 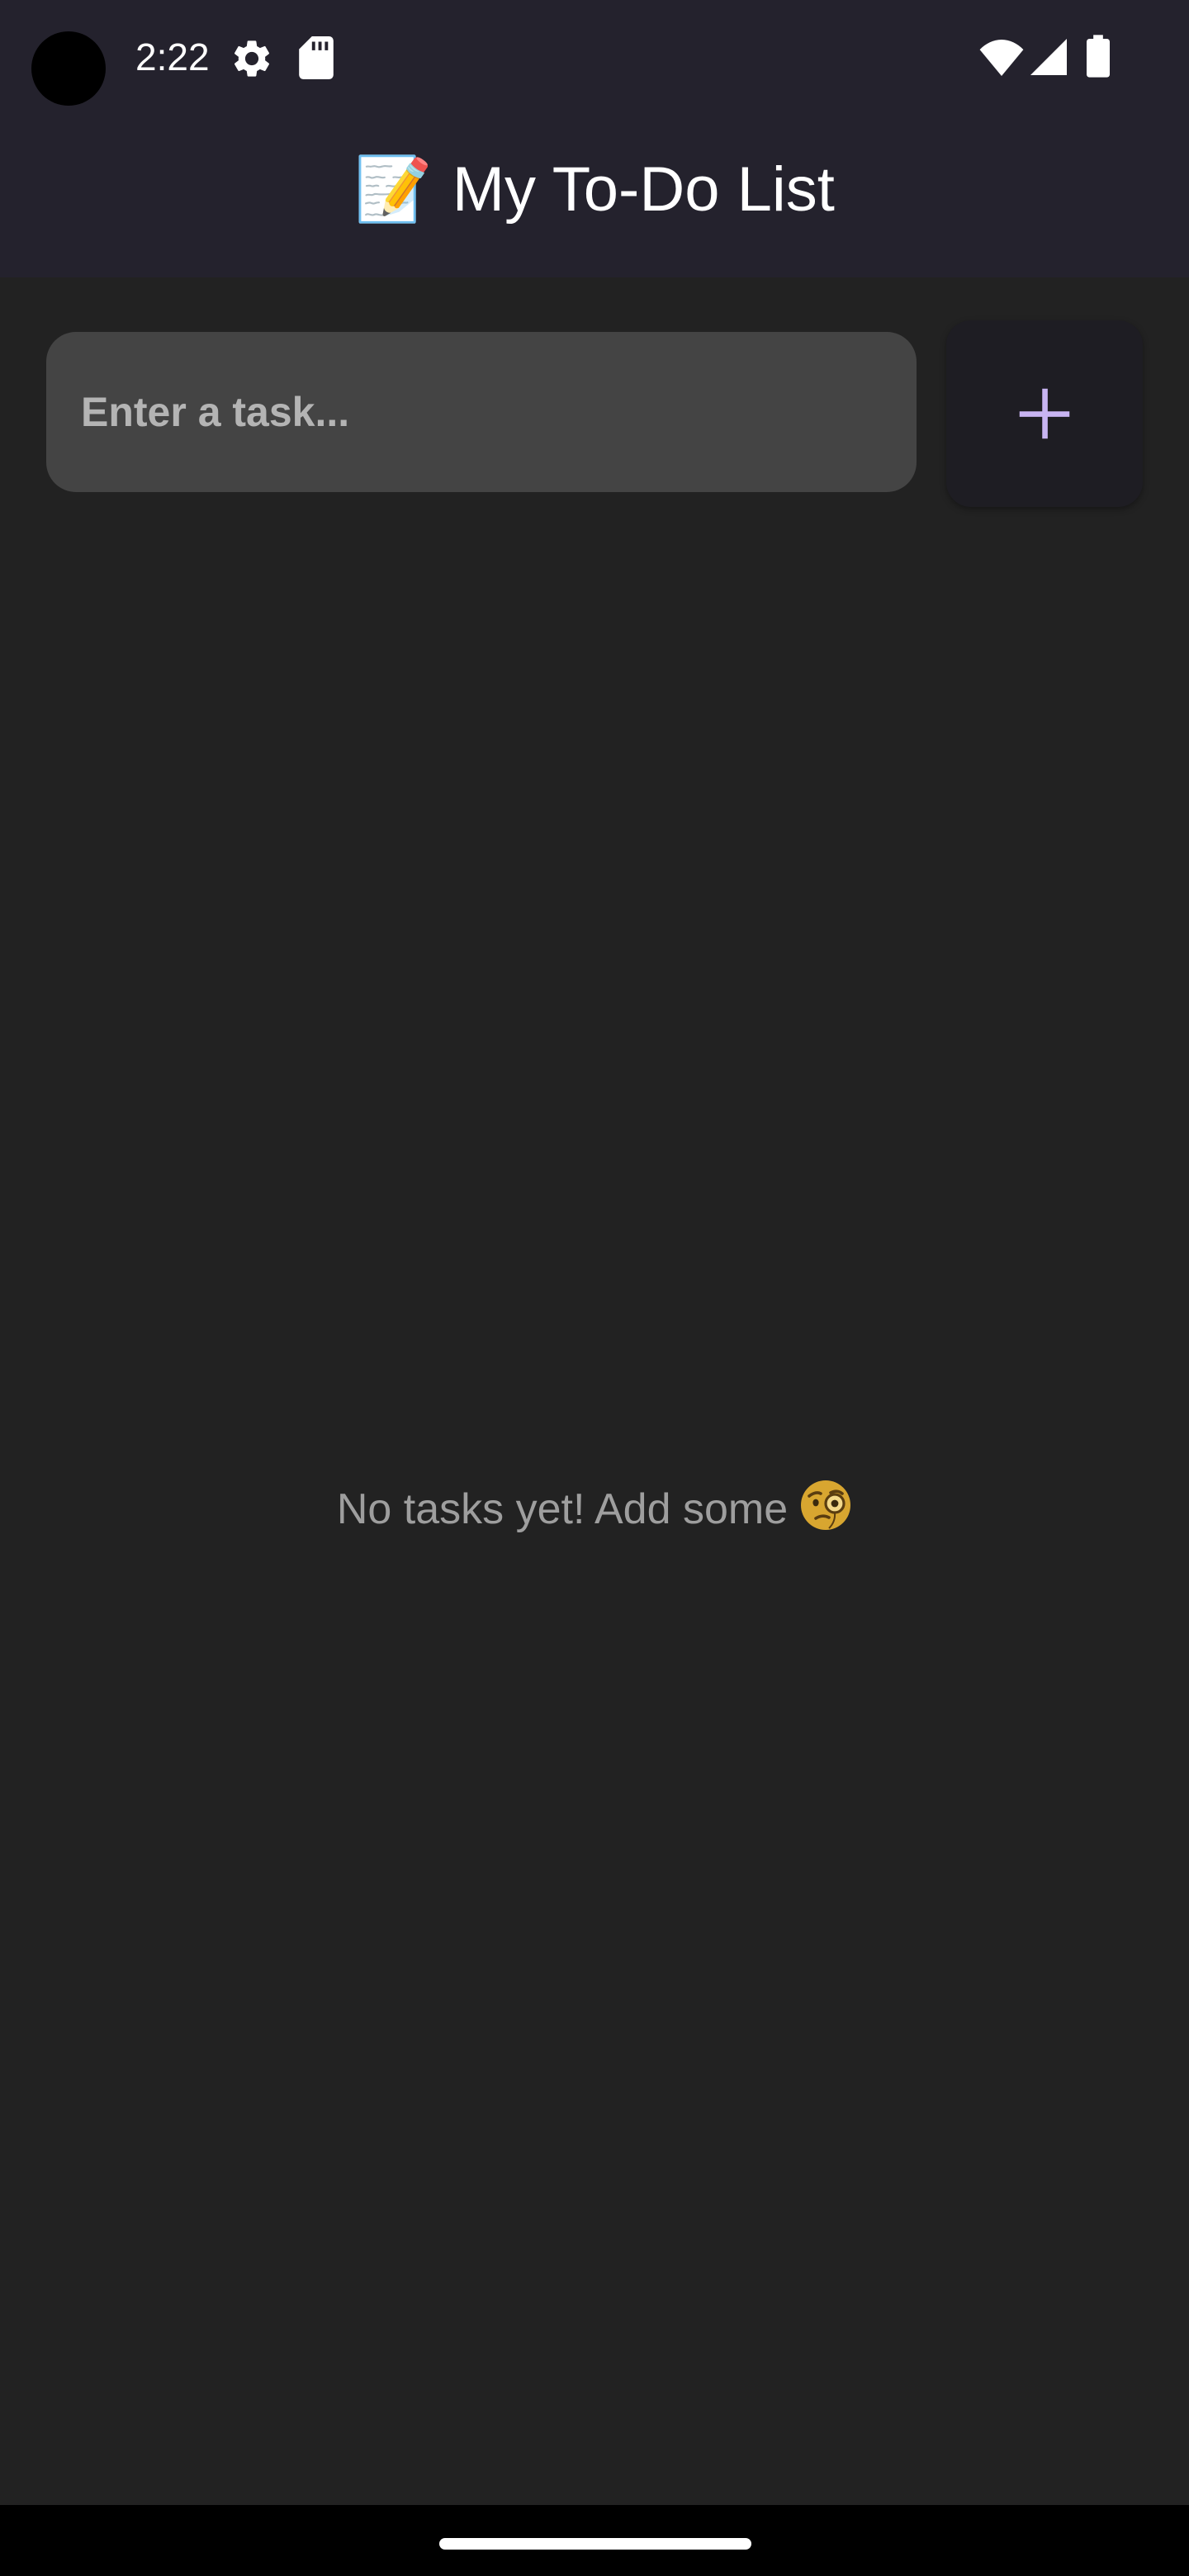 I want to click on camera-cutout, so click(x=68, y=68).